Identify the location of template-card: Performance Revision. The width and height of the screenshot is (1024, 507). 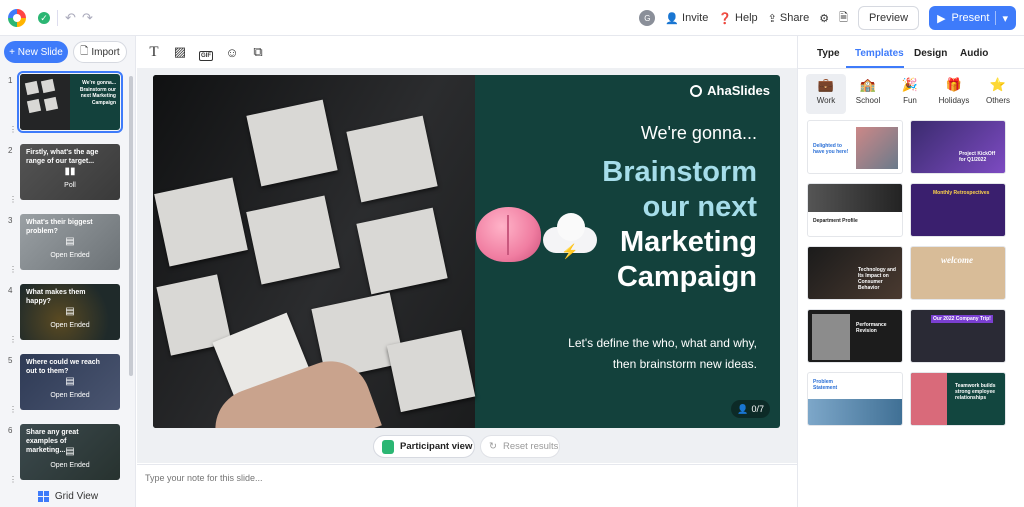
(855, 336).